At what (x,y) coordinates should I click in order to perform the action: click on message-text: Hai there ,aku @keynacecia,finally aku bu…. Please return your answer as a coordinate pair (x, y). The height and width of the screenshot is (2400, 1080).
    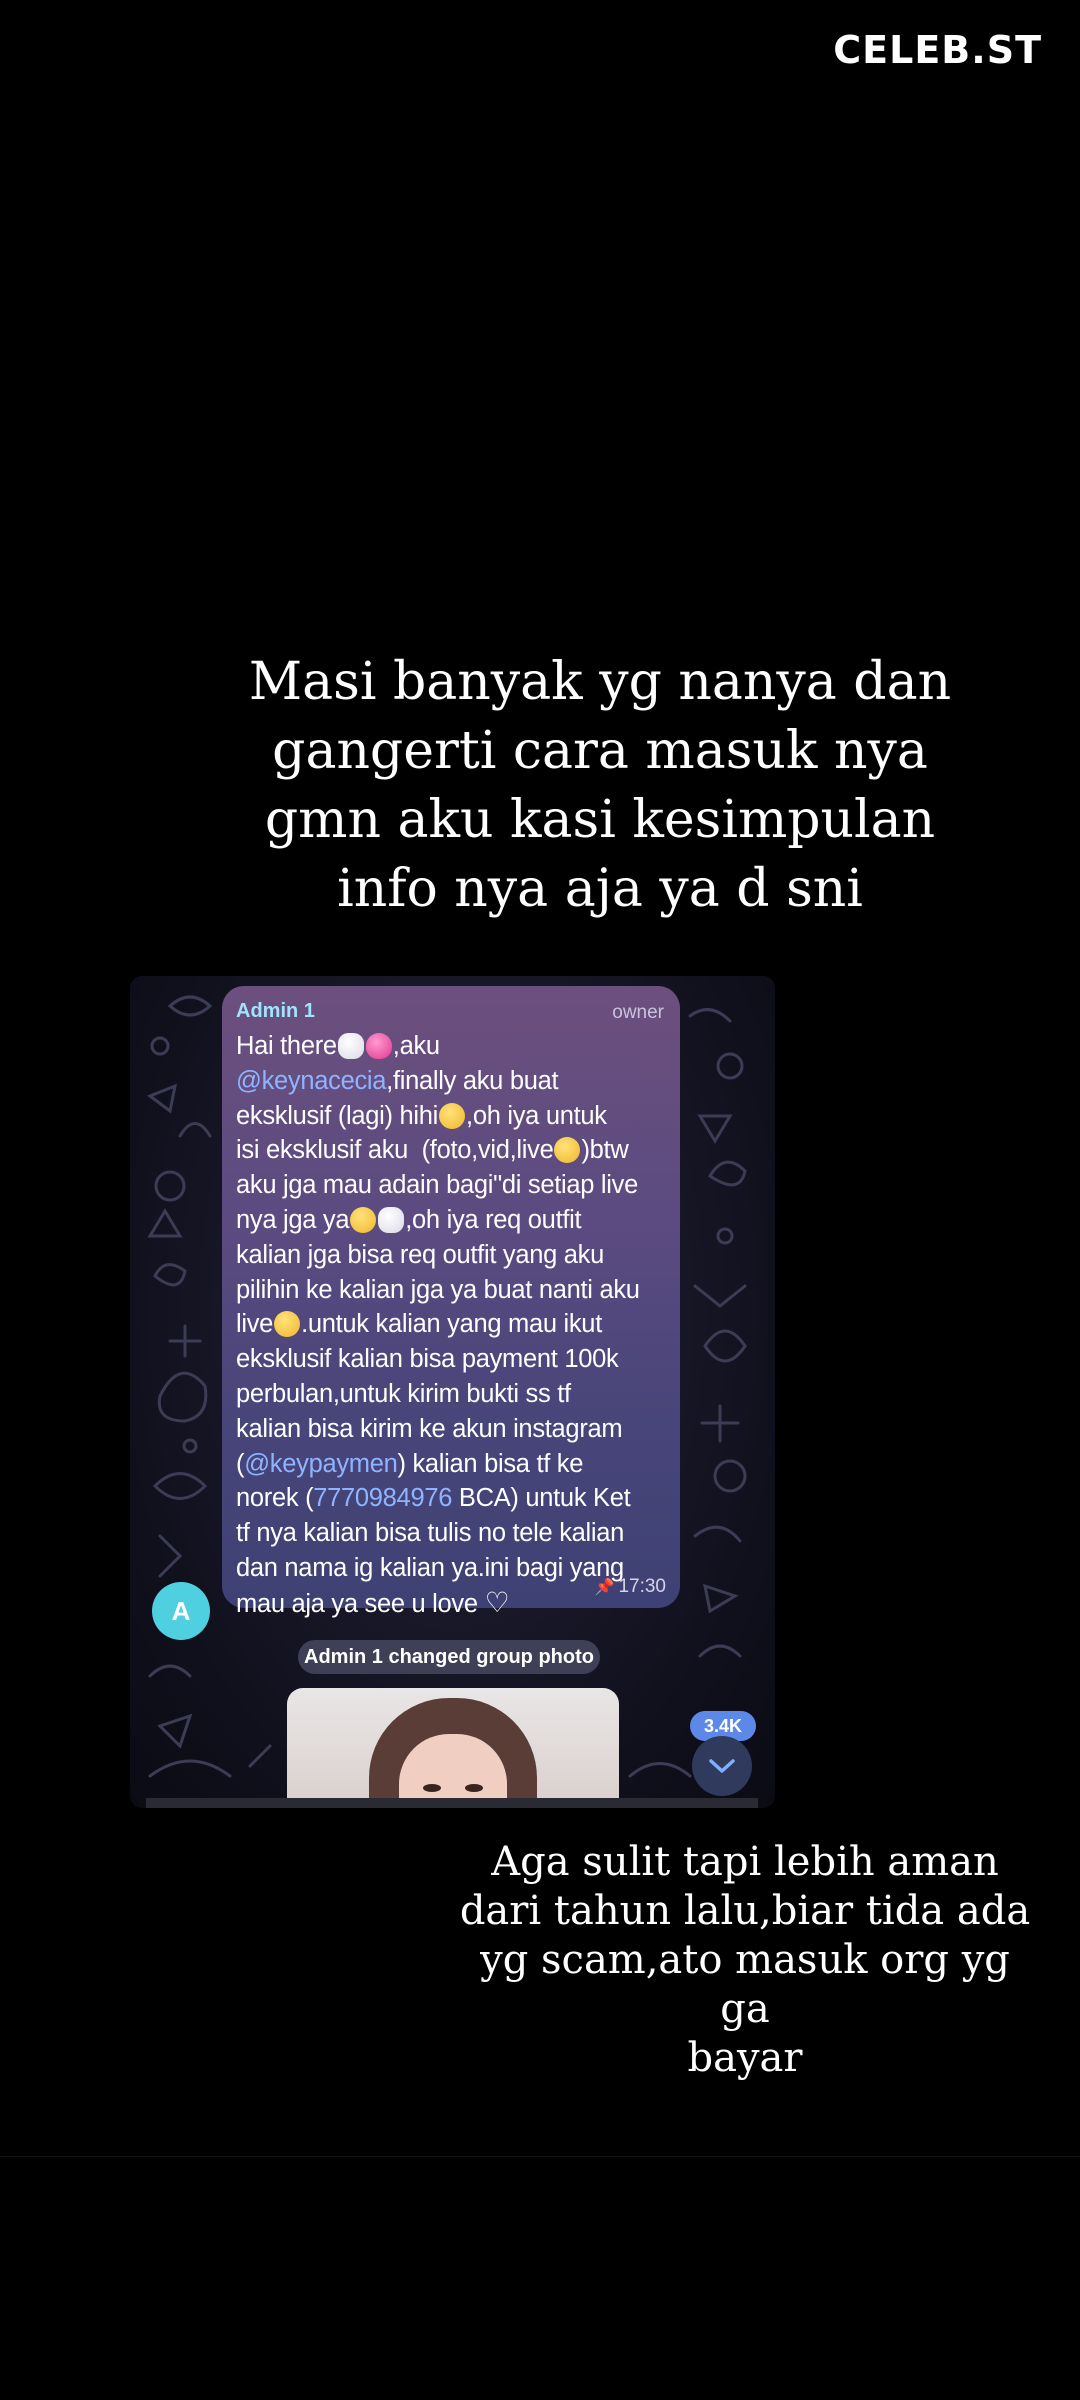
    Looking at the image, I should click on (450, 1325).